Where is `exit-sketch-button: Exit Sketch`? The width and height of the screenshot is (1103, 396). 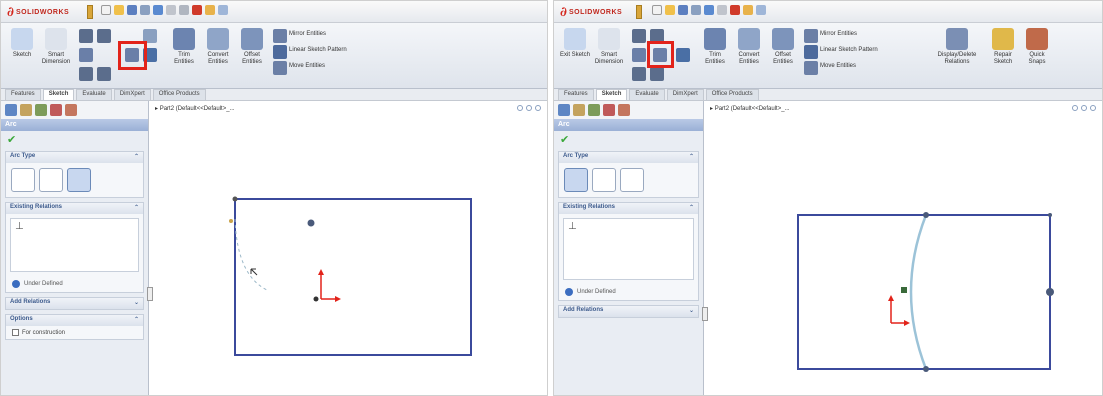
exit-sketch-button: Exit Sketch is located at coordinates (575, 50).